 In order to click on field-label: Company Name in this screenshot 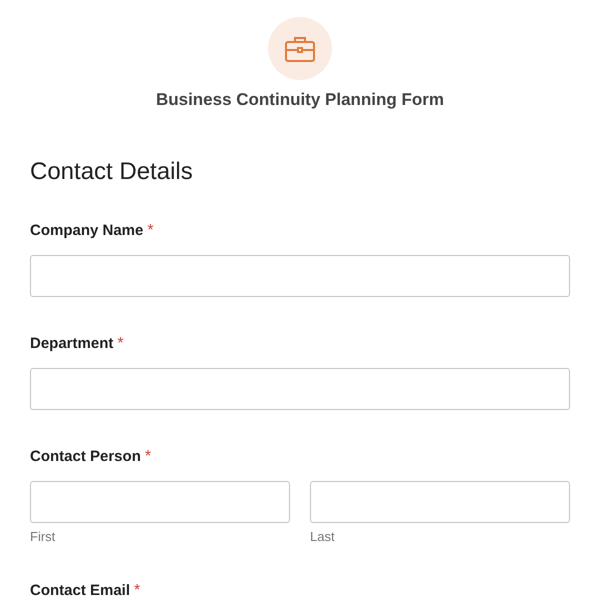, I will do `click(87, 230)`.